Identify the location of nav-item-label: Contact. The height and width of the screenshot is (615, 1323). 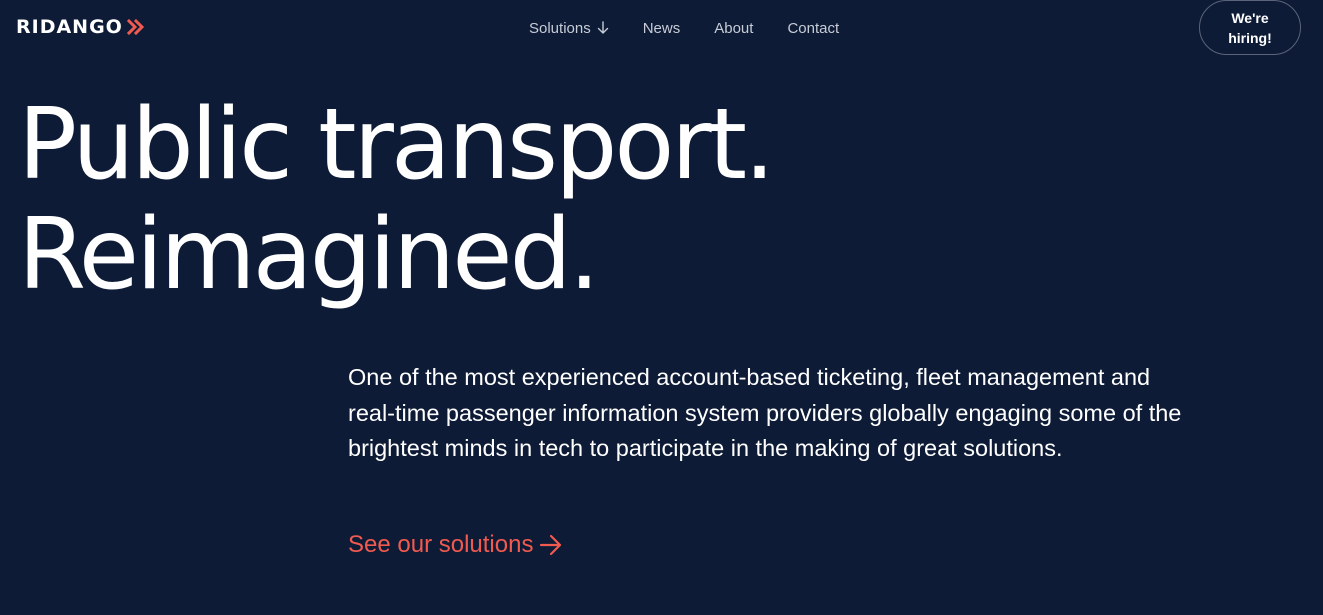
(813, 28).